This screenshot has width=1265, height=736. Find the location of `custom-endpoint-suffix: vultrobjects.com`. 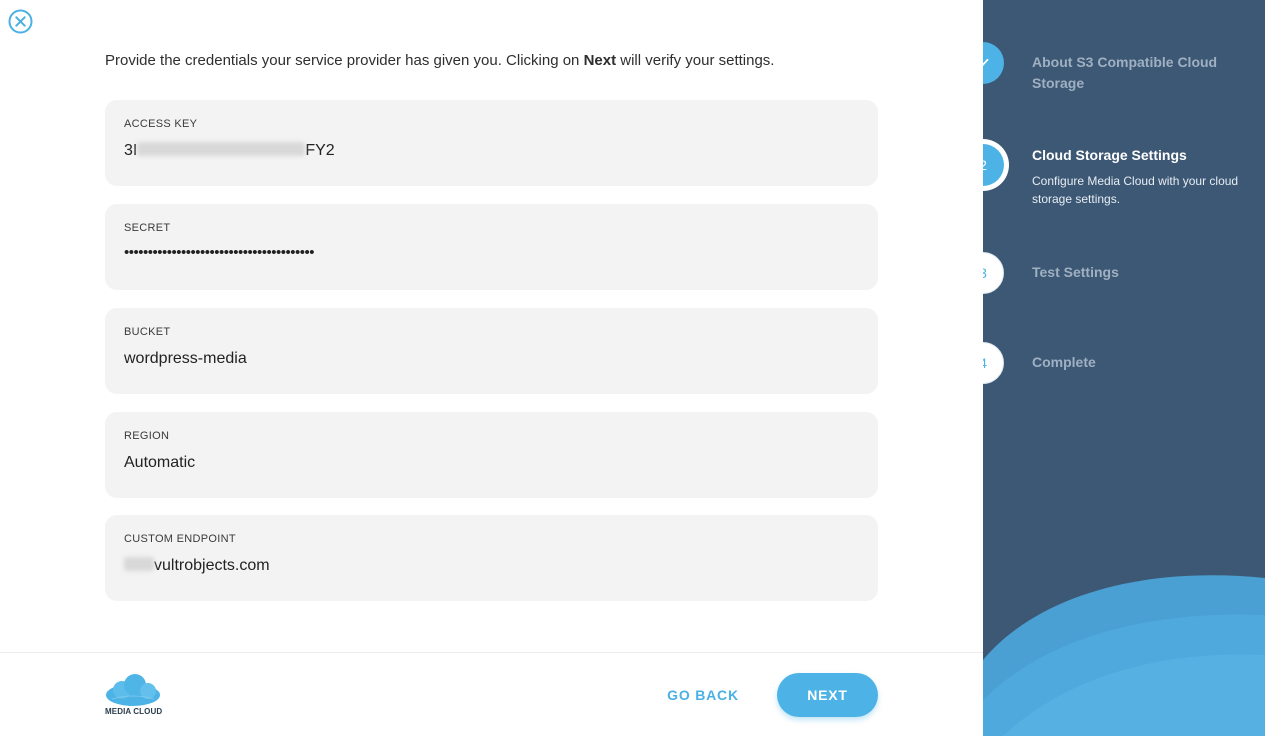

custom-endpoint-suffix: vultrobjects.com is located at coordinates (212, 565).